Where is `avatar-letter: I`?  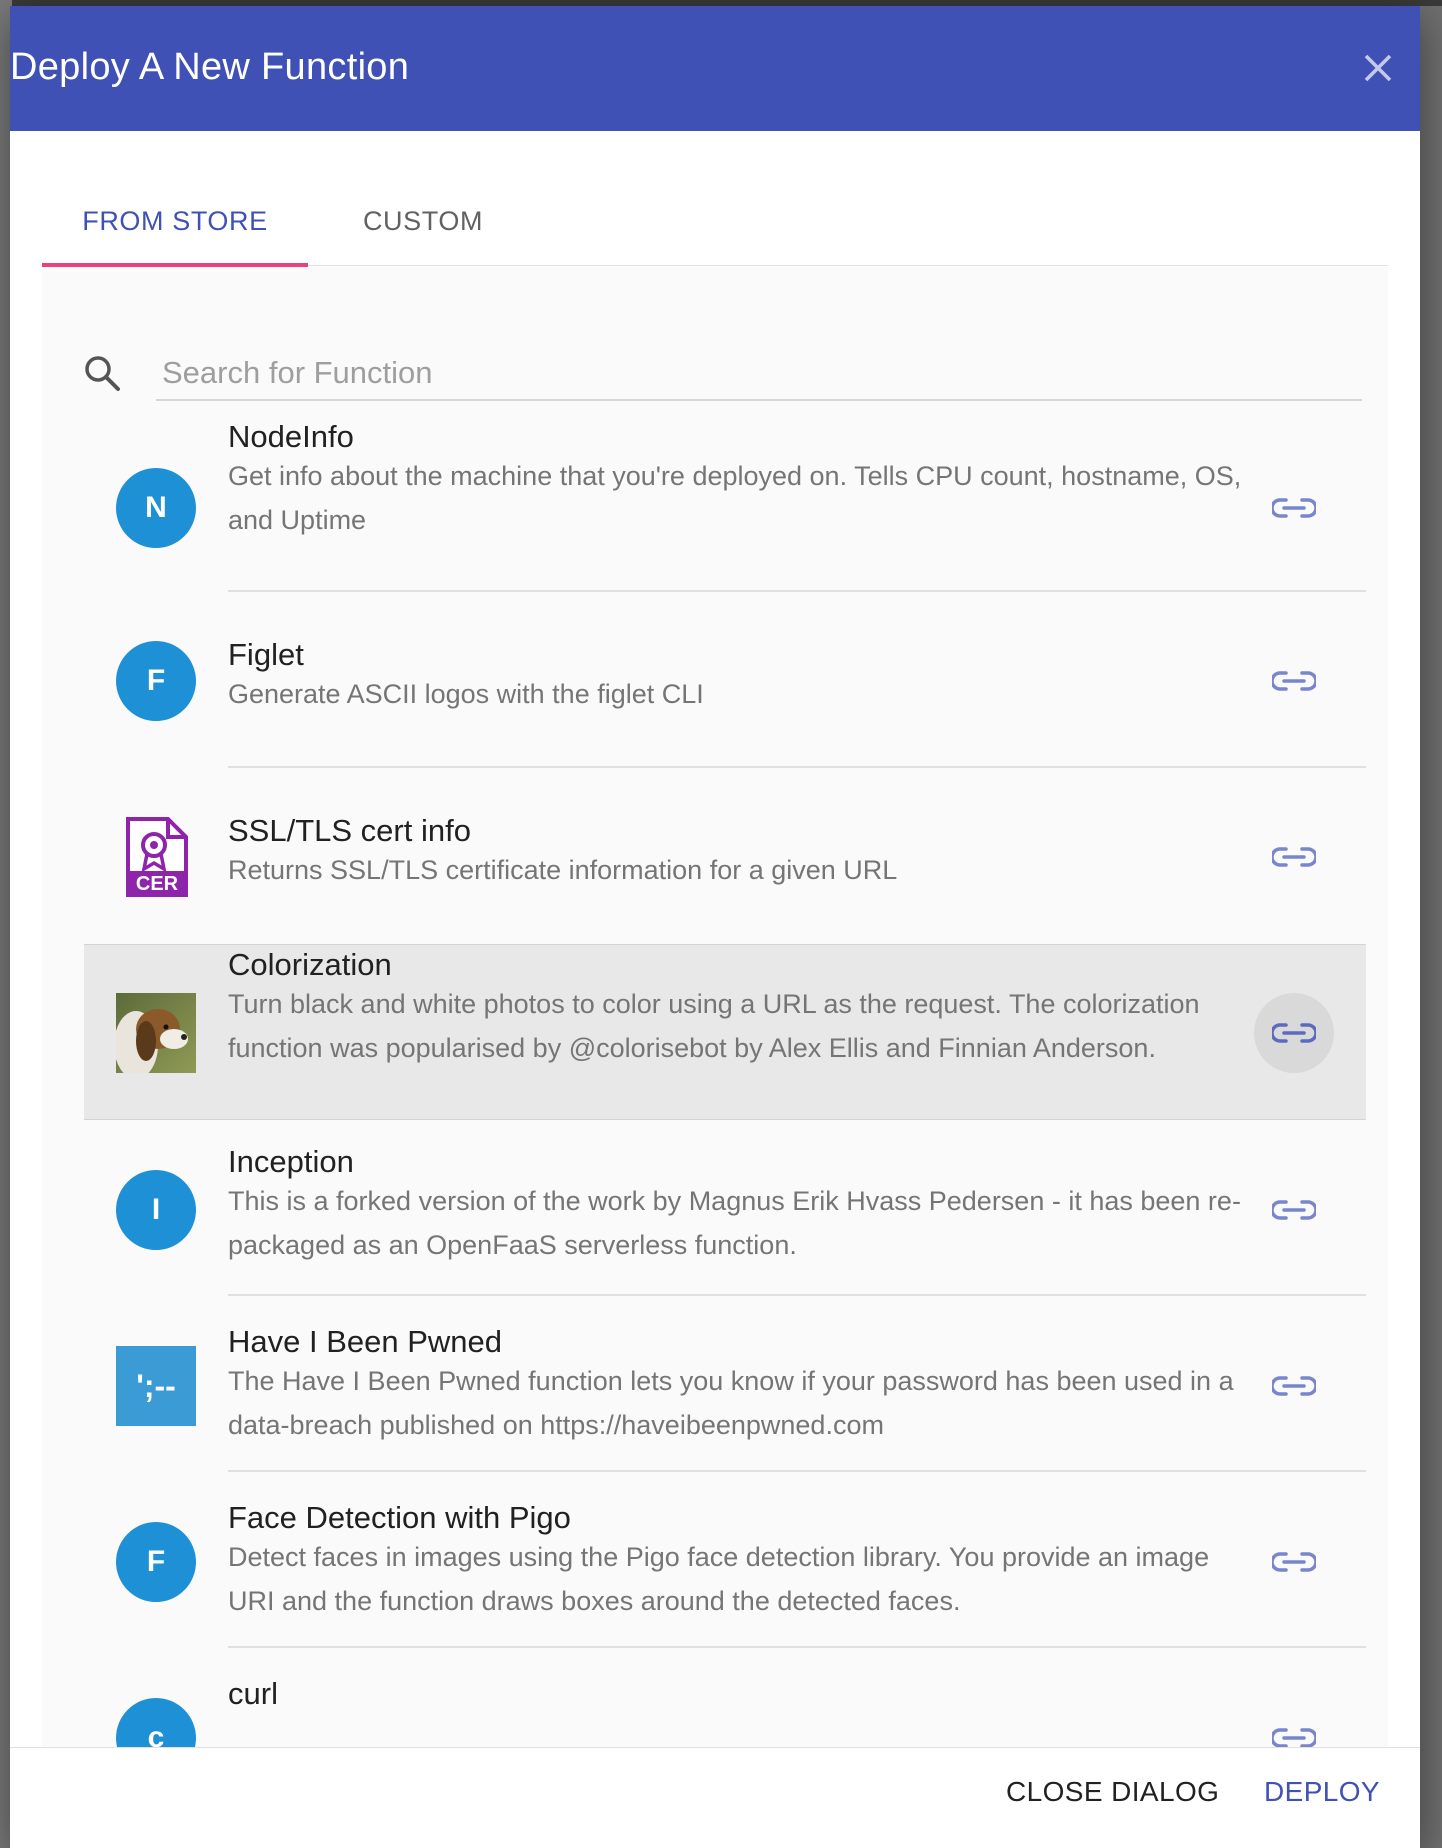
avatar-letter: I is located at coordinates (156, 1209).